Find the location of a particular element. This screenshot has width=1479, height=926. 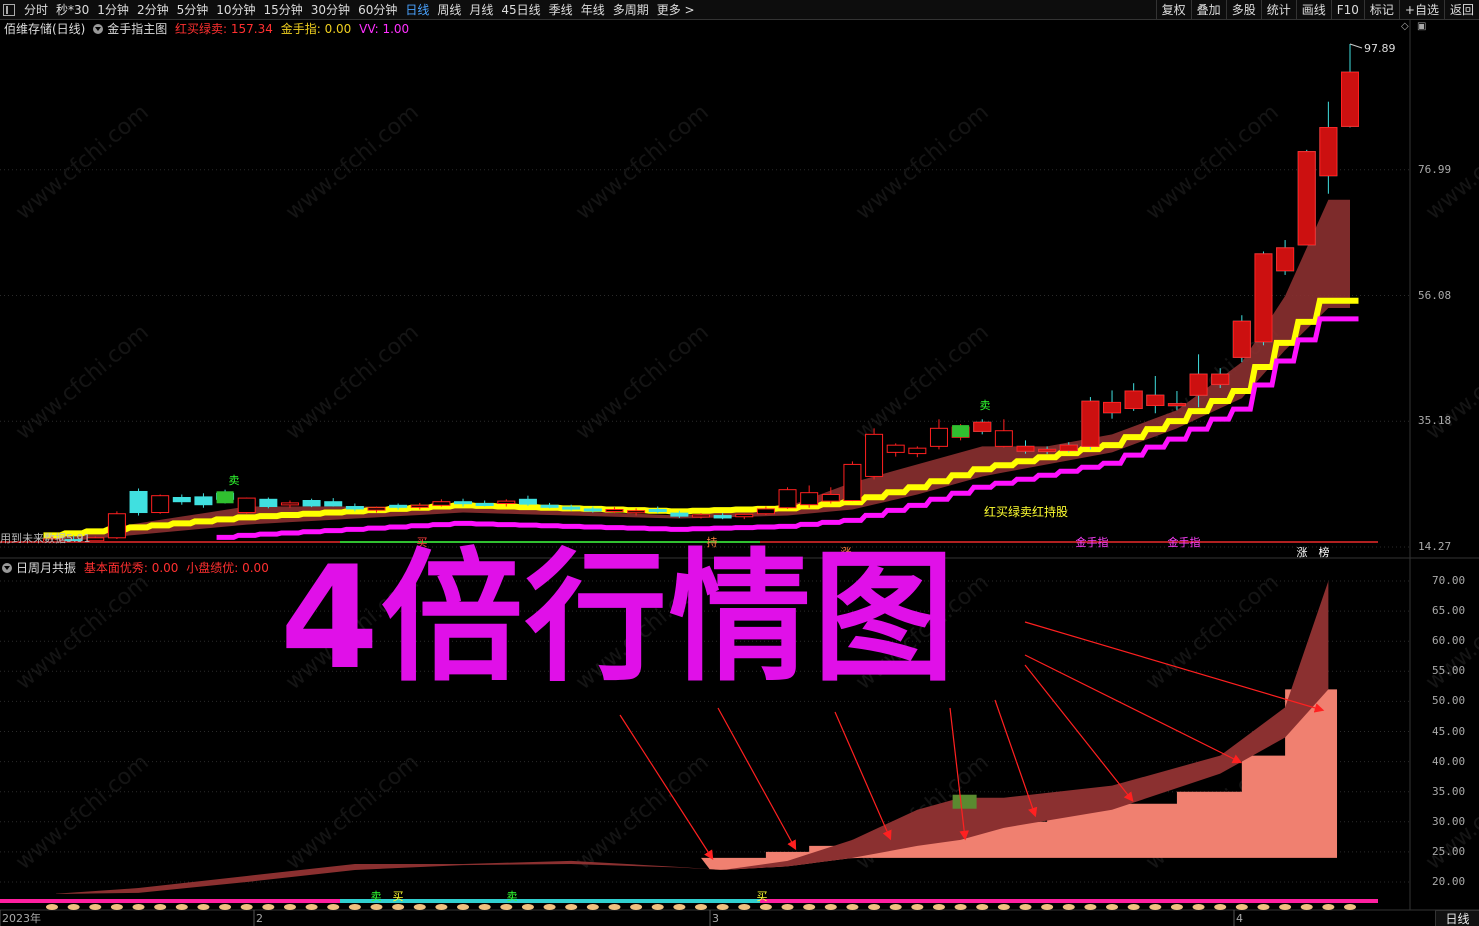

resonance-step-band is located at coordinates (1019, 779).